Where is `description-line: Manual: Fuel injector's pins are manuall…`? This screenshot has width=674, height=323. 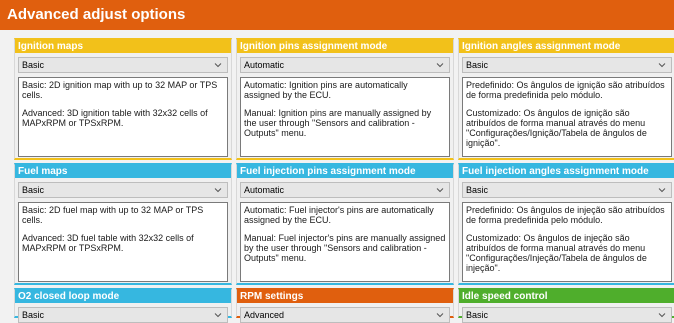
description-line: Manual: Fuel injector's pins are manuall… is located at coordinates (345, 248).